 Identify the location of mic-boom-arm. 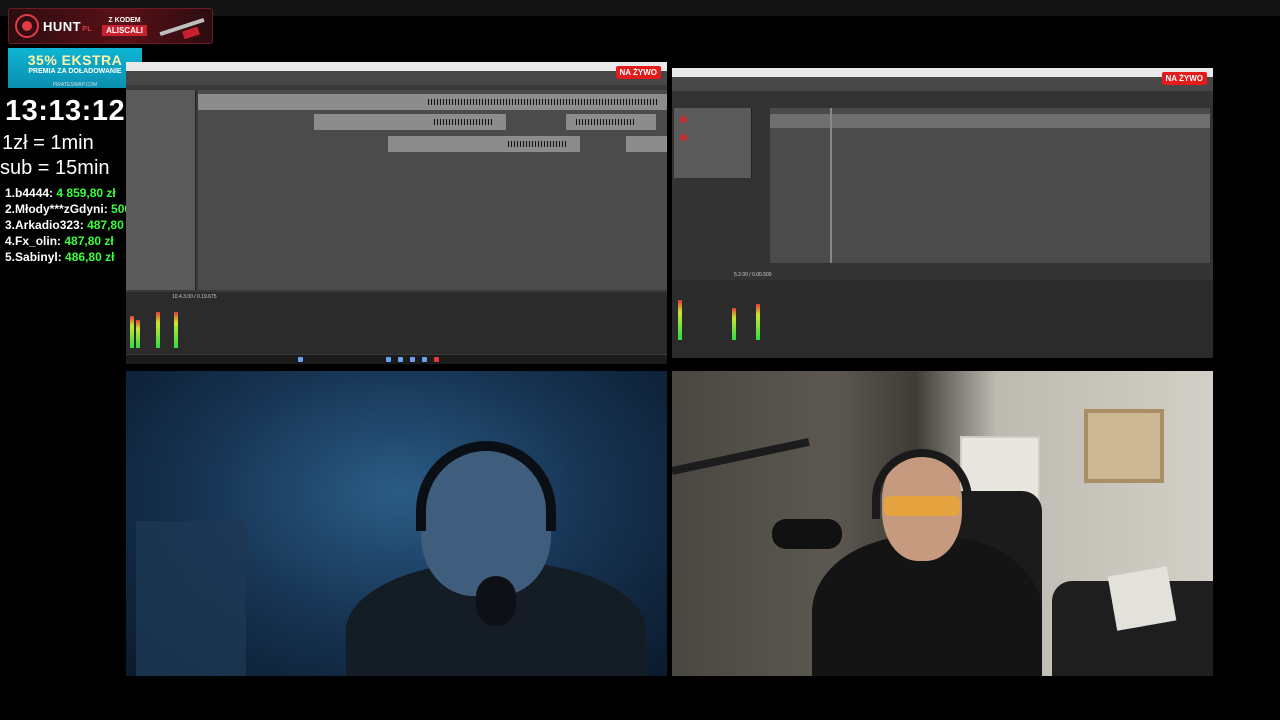
(741, 456).